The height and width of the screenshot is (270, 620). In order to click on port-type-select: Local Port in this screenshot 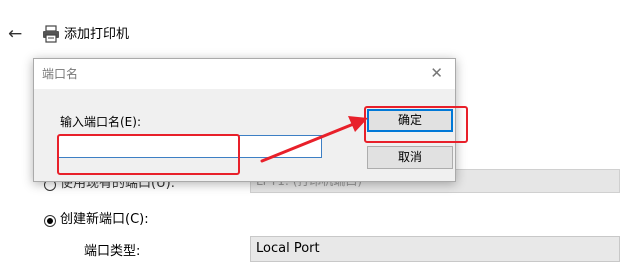, I will do `click(435, 249)`.